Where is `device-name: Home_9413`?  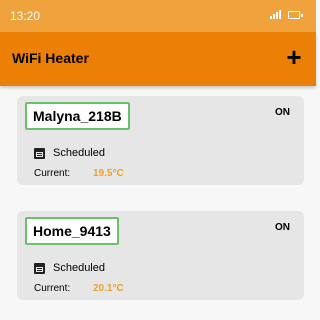 device-name: Home_9413 is located at coordinates (72, 231).